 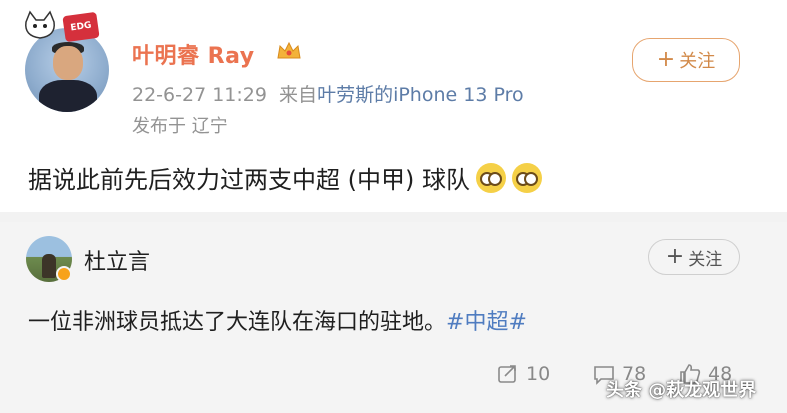 What do you see at coordinates (681, 390) in the screenshot?
I see `watermark: 头条 @萩龙观世界` at bounding box center [681, 390].